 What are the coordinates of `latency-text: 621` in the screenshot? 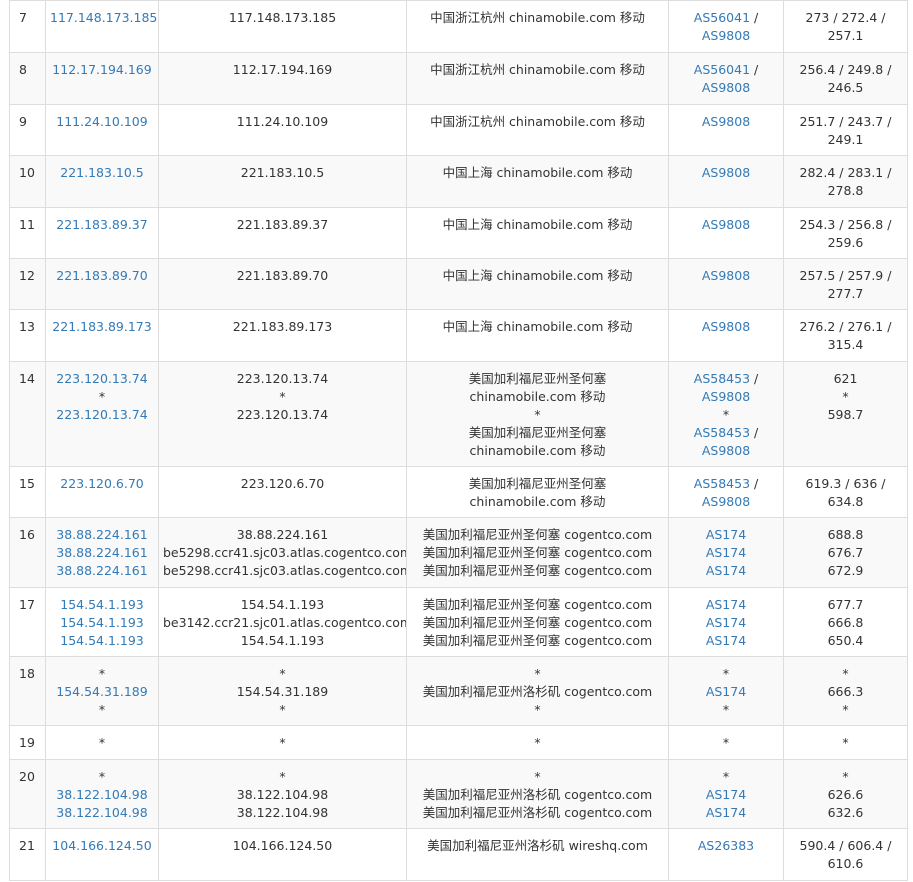 It's located at (845, 378).